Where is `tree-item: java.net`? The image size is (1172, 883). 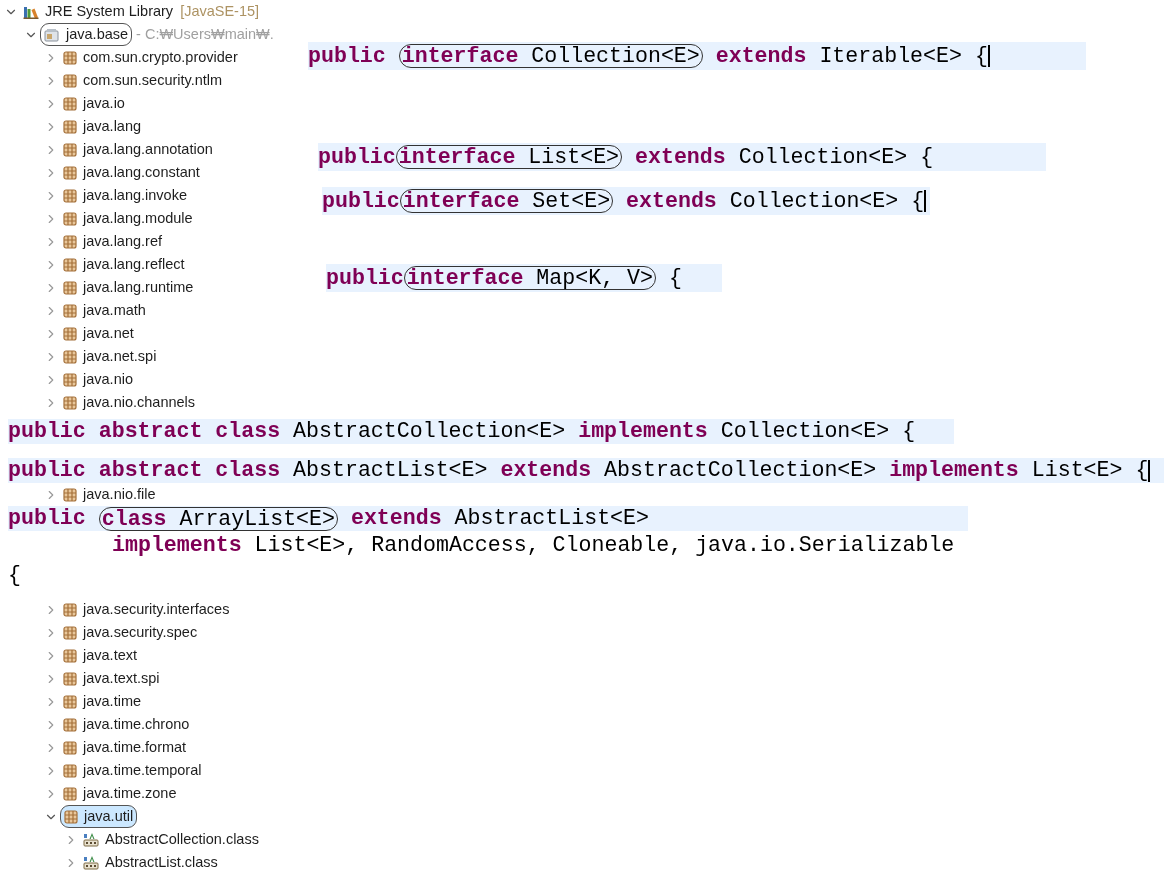 tree-item: java.net is located at coordinates (108, 333).